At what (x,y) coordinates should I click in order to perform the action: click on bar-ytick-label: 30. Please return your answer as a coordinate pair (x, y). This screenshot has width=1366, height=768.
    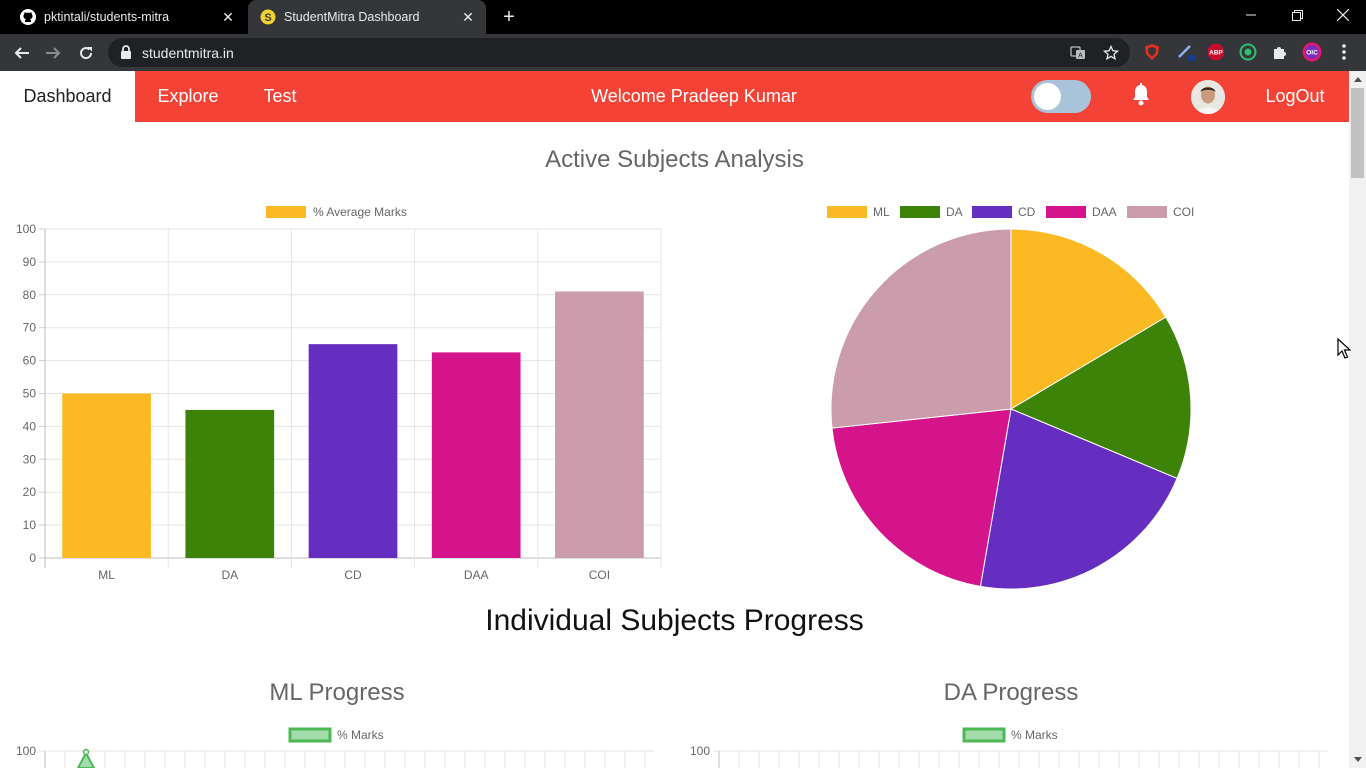
    Looking at the image, I should click on (30, 459).